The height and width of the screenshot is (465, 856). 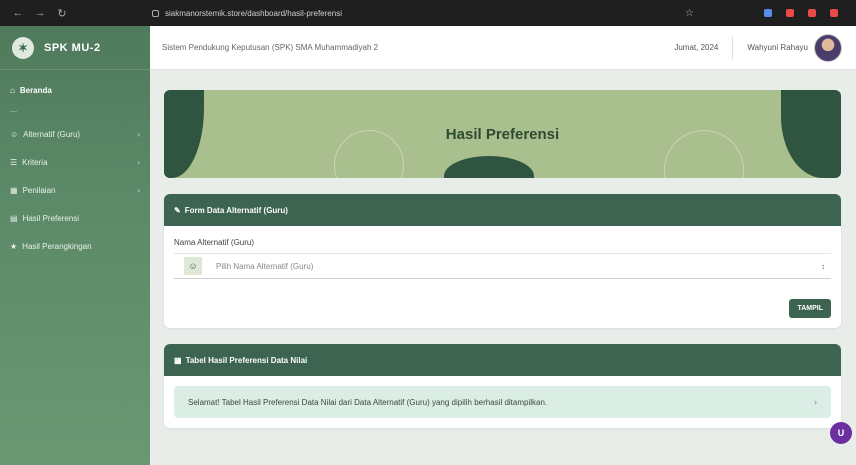 I want to click on alternatif-select: ☺ Pilih Nama Alternatif (Guru) ↕, so click(x=502, y=266).